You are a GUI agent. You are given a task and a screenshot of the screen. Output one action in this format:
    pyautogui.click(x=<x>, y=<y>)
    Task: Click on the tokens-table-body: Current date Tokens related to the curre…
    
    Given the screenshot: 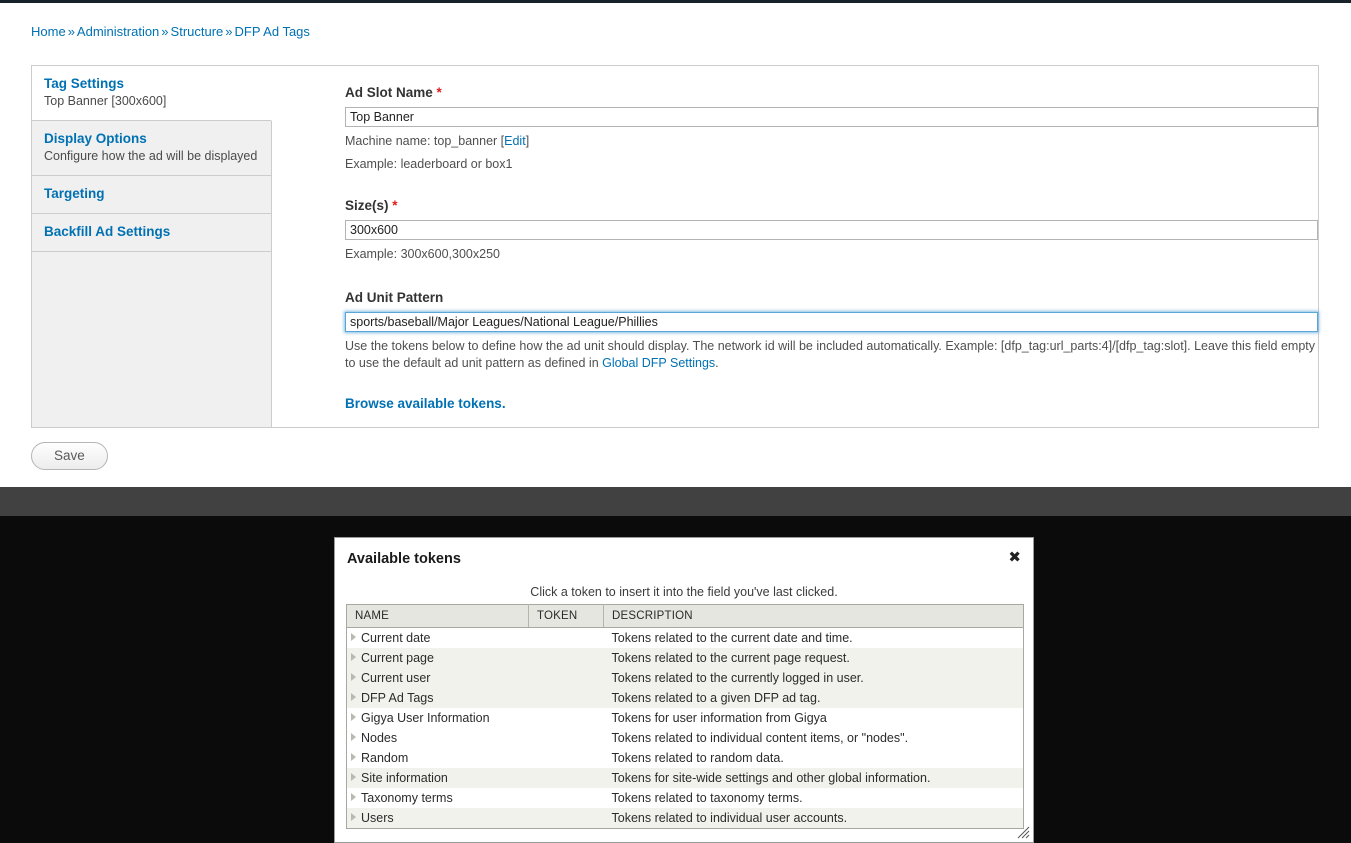 What is the action you would take?
    pyautogui.click(x=685, y=728)
    